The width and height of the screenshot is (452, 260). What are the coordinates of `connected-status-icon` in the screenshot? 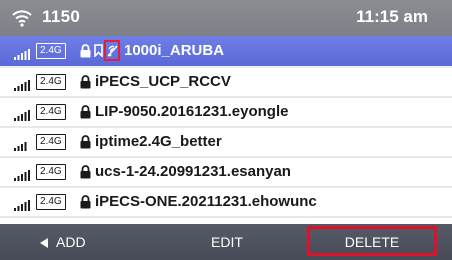 It's located at (112, 50).